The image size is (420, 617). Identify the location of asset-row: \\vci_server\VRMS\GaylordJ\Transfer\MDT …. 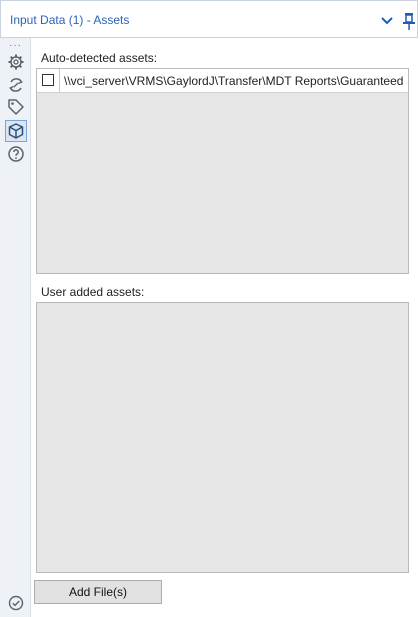
(222, 81).